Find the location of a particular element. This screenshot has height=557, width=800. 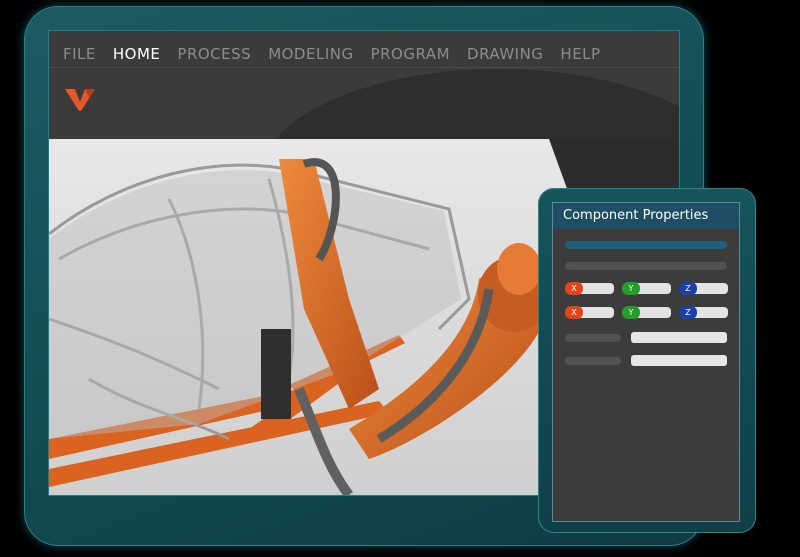

v-logo-icon is located at coordinates (80, 101).